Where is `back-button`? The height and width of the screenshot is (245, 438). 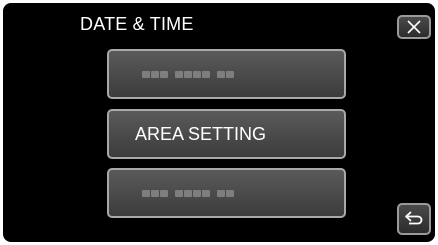 back-button is located at coordinates (414, 219).